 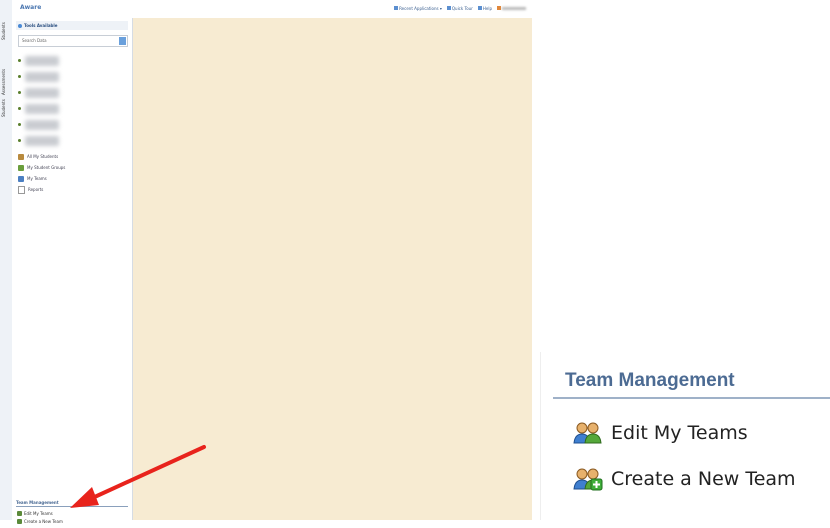 I want to click on sidebar-item-my-teams: My Teams, so click(x=41, y=178).